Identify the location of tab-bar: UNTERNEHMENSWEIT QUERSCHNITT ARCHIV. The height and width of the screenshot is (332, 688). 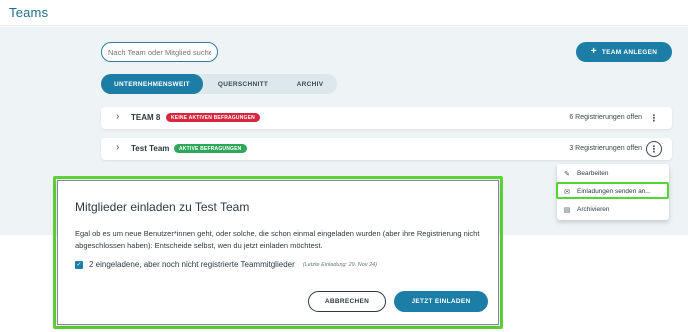
(219, 84).